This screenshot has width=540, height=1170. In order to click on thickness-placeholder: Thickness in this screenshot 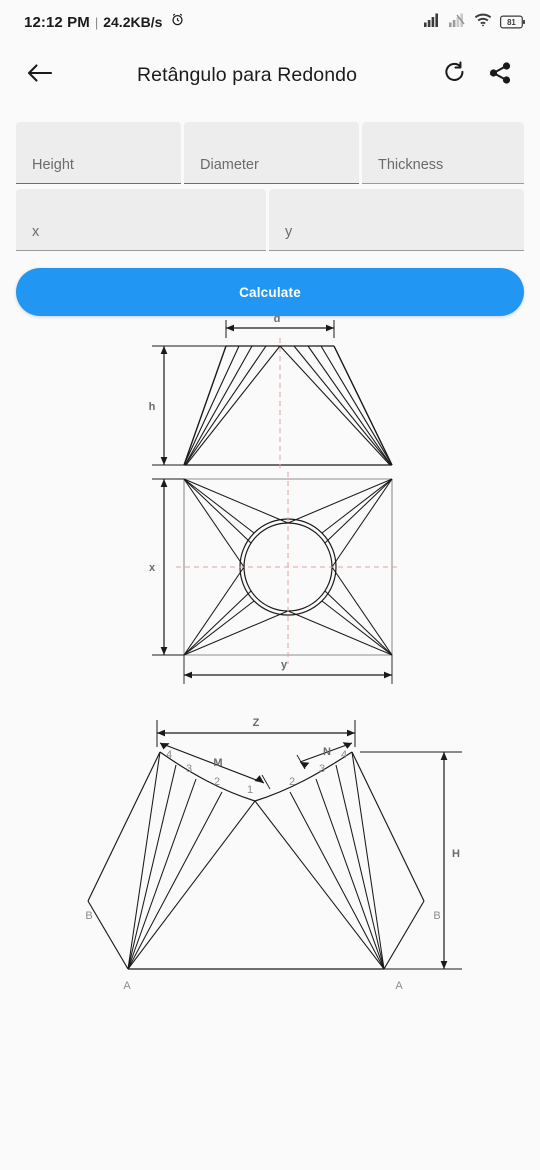, I will do `click(411, 165)`.